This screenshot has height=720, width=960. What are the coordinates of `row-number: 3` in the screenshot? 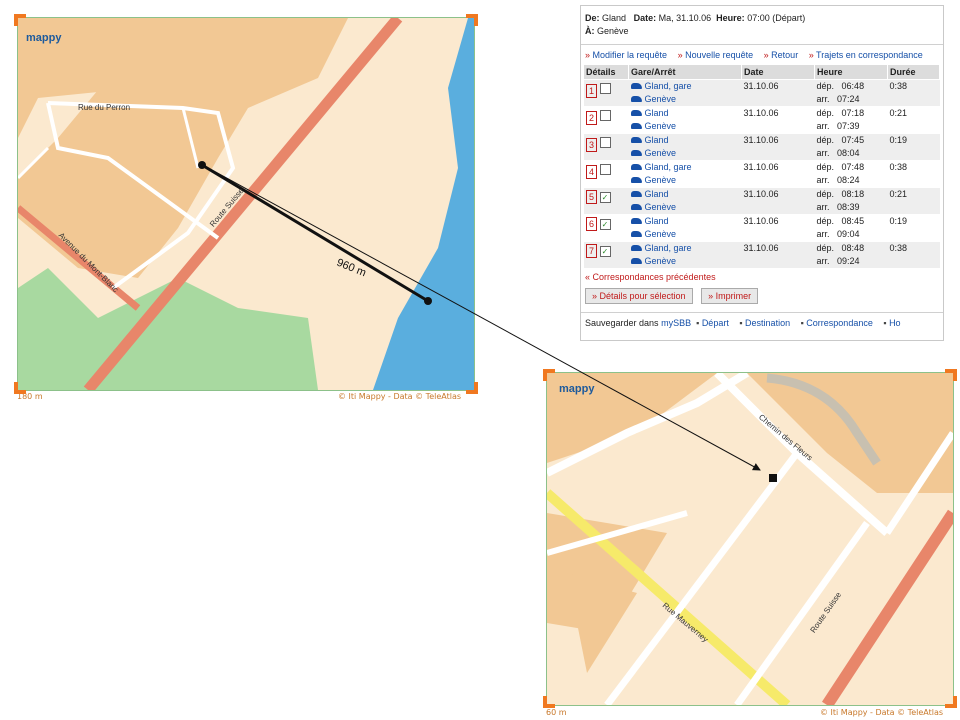 It's located at (591, 145).